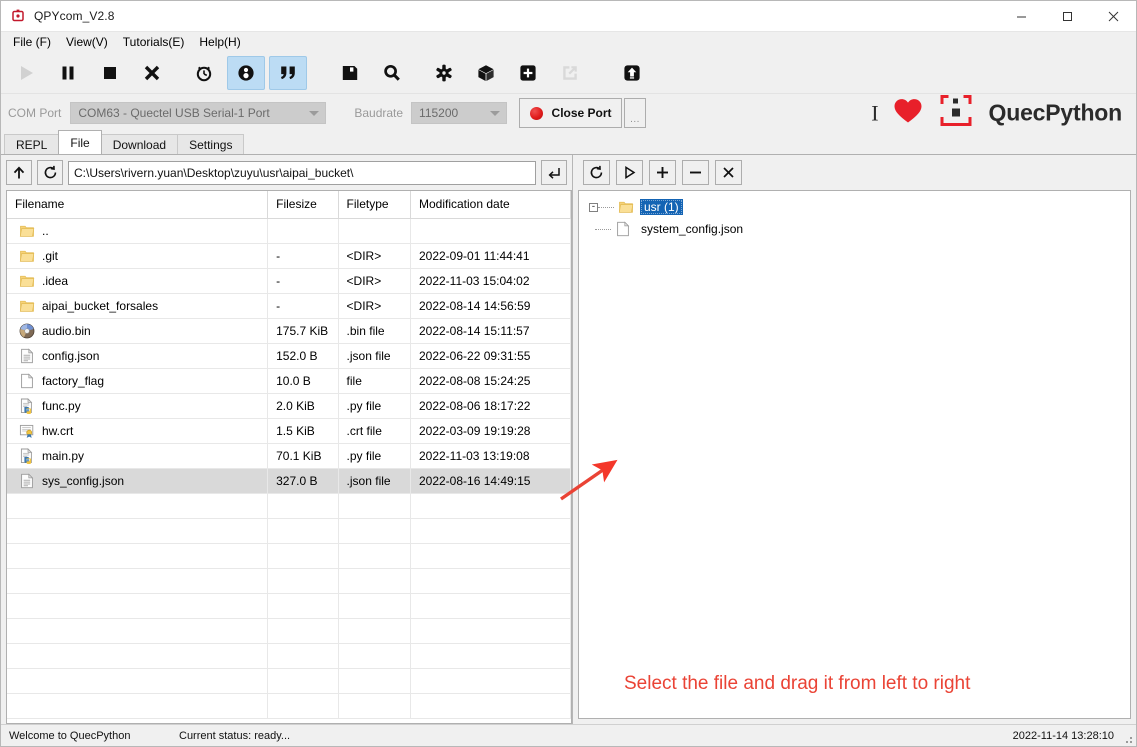 This screenshot has width=1137, height=747. Describe the element at coordinates (571, 113) in the screenshot. I see `close-port-button: Close Port` at that location.